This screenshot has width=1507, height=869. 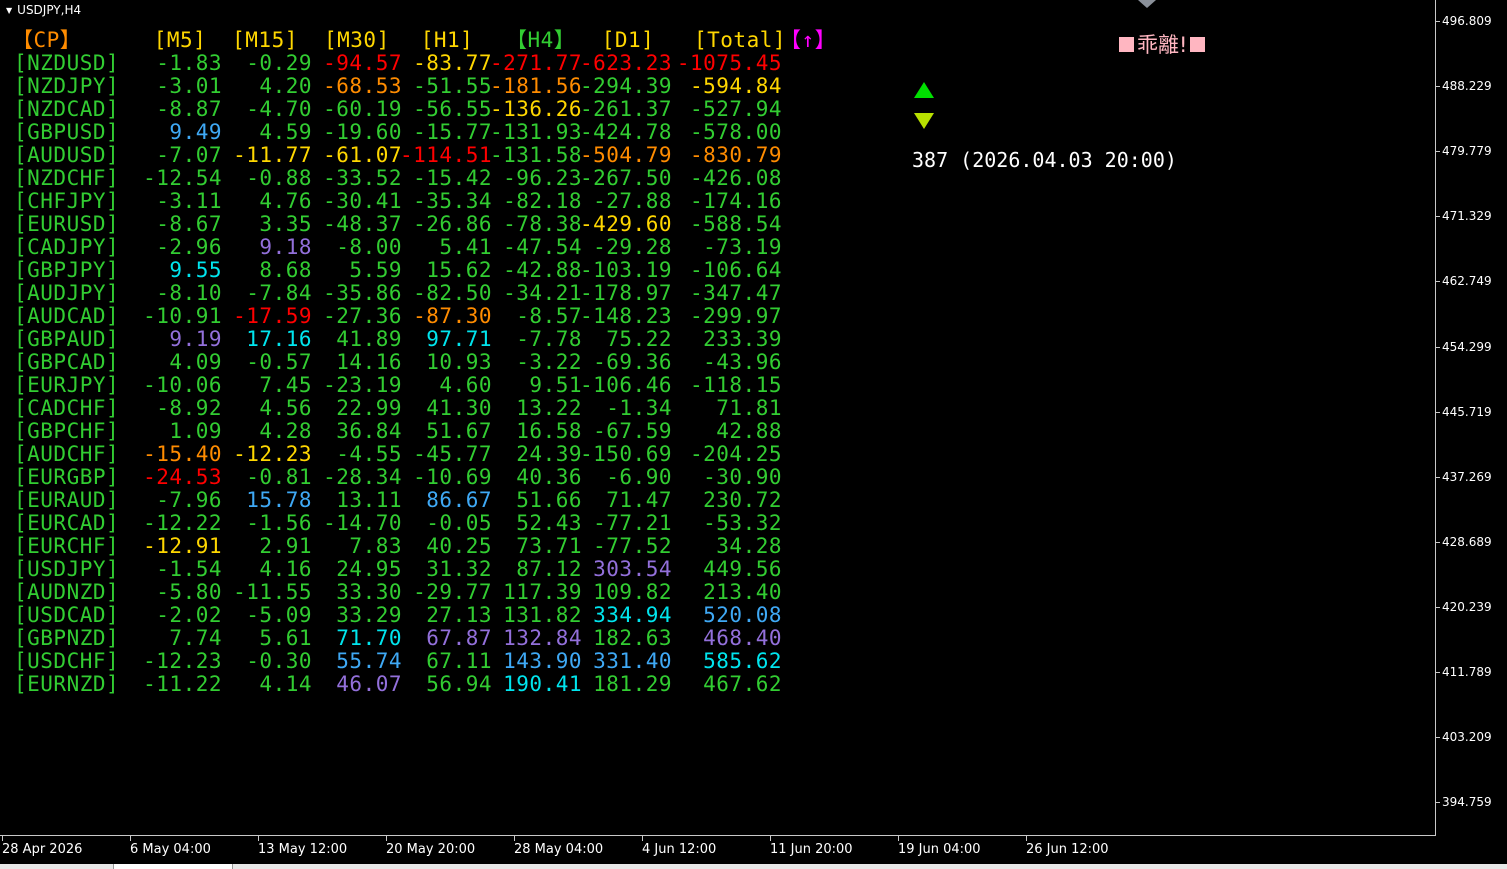 What do you see at coordinates (811, 849) in the screenshot?
I see `time-label: 11 Jun 20:00` at bounding box center [811, 849].